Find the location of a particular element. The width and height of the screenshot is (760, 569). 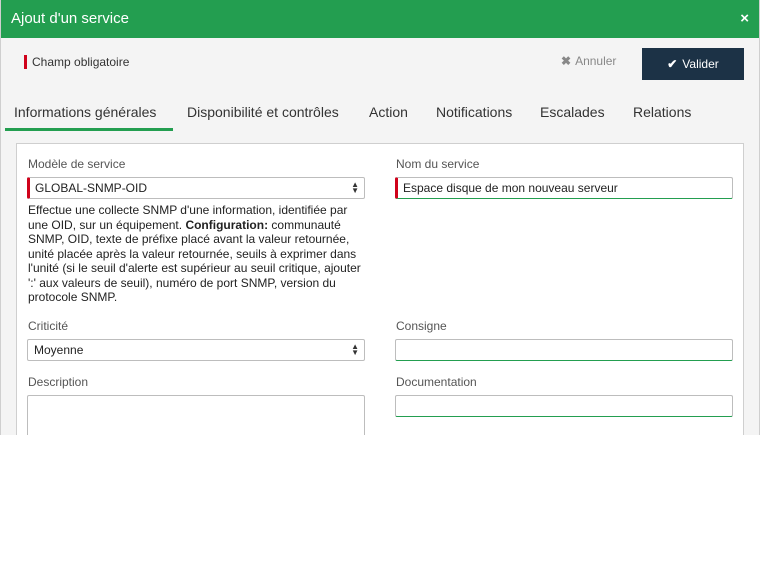

cancel-button: ✖ Annuler is located at coordinates (588, 61).